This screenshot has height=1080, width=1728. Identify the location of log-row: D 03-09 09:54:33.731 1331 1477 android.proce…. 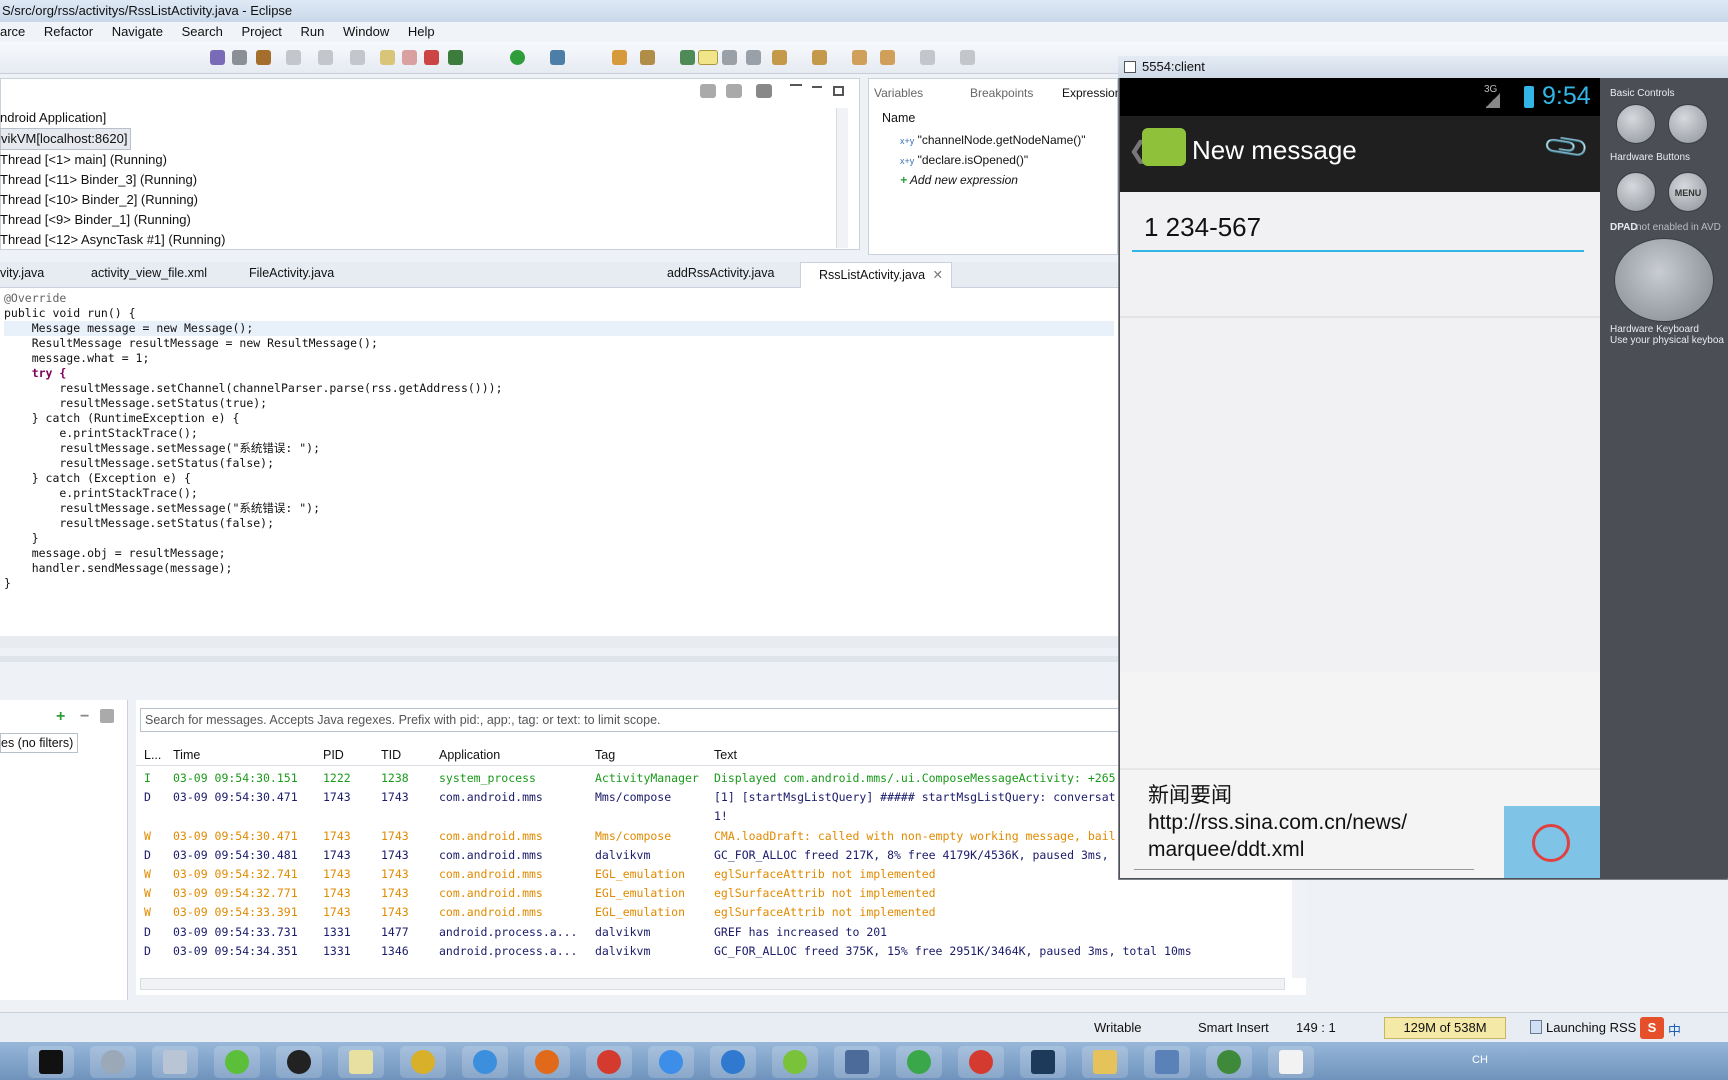
(721, 932).